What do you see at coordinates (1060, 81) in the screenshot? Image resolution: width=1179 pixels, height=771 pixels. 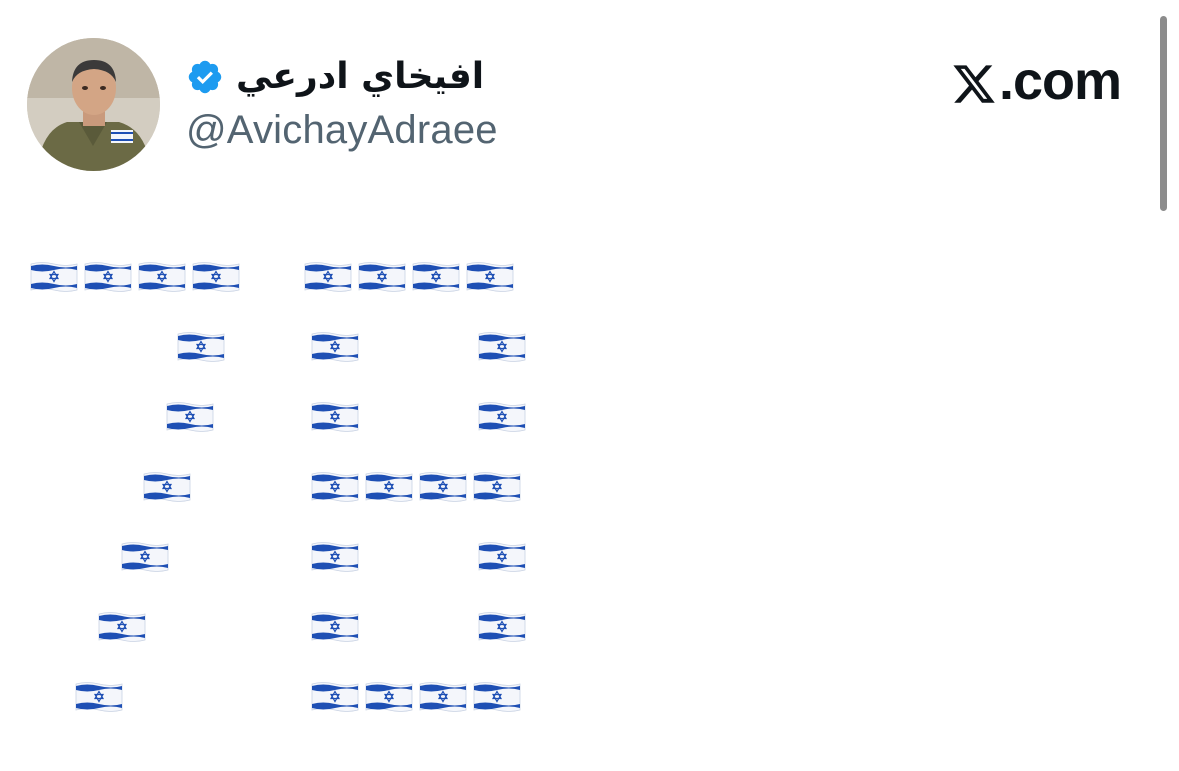 I see `brand-label: .com` at bounding box center [1060, 81].